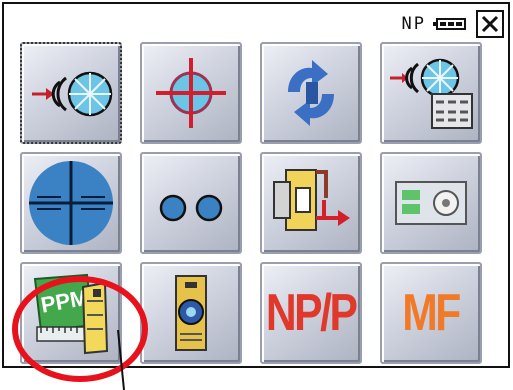 The width and height of the screenshot is (513, 390). I want to click on target-sight-button, so click(191, 93).